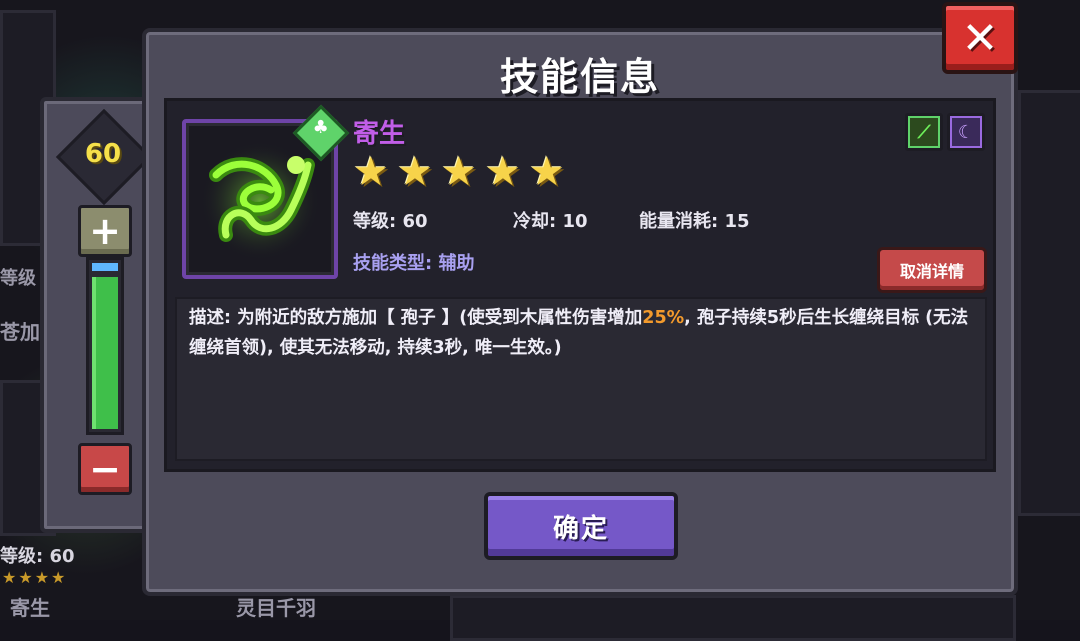  What do you see at coordinates (663, 318) in the screenshot?
I see `description-highlight: 25%` at bounding box center [663, 318].